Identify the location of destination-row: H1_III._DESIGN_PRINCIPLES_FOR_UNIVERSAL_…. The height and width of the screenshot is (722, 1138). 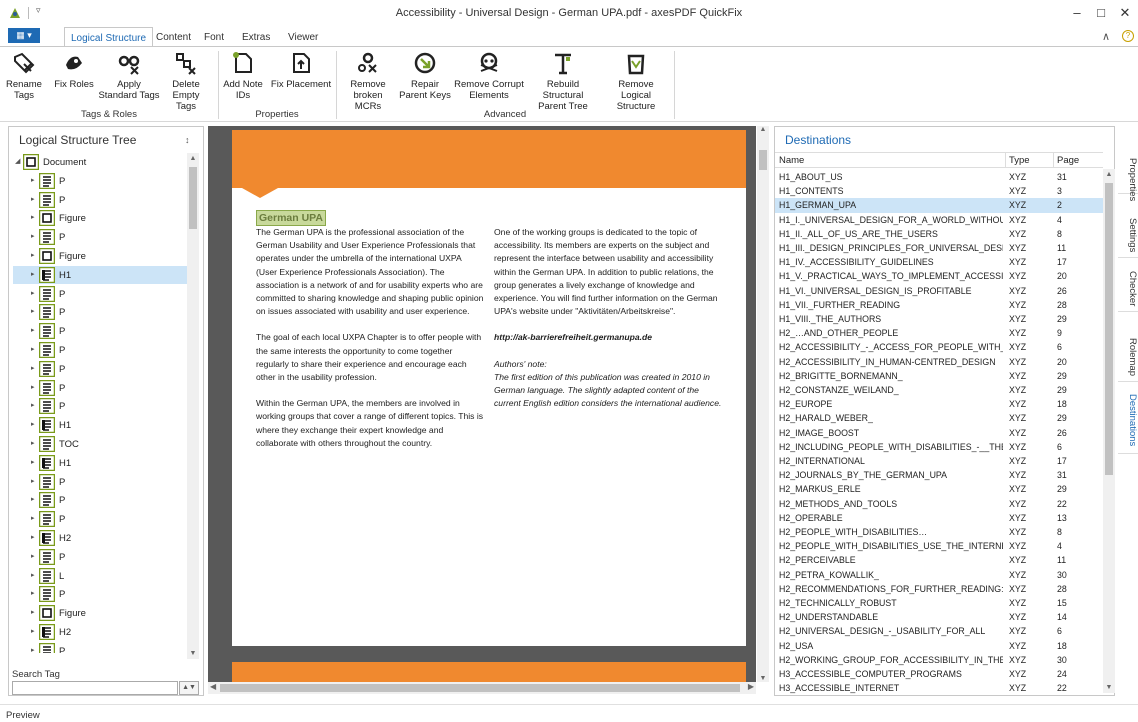
(939, 248).